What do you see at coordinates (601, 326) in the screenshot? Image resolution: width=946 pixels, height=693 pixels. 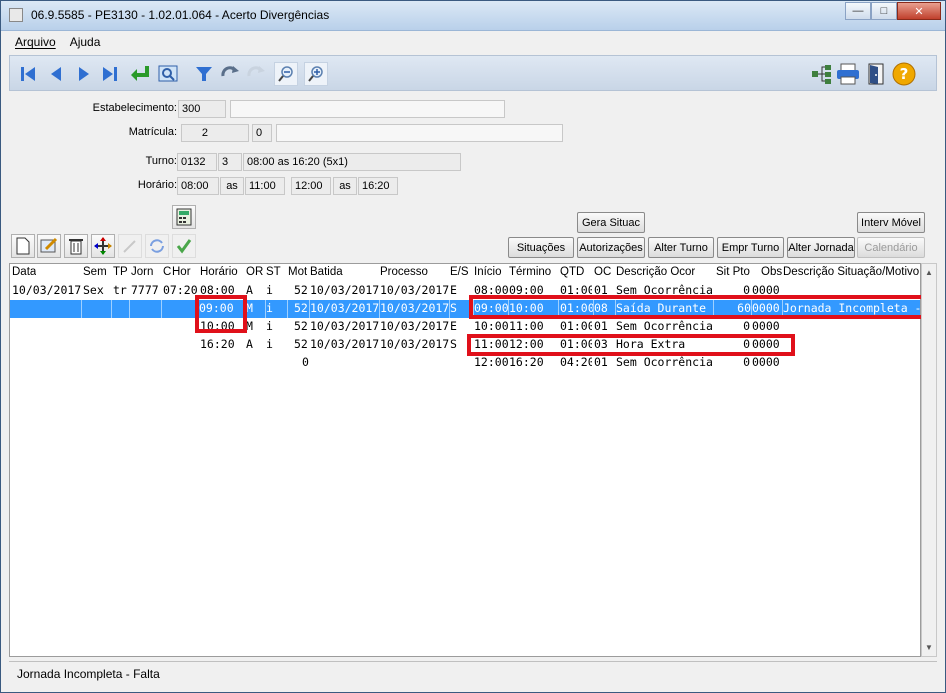 I see `cell-oc: 01` at bounding box center [601, 326].